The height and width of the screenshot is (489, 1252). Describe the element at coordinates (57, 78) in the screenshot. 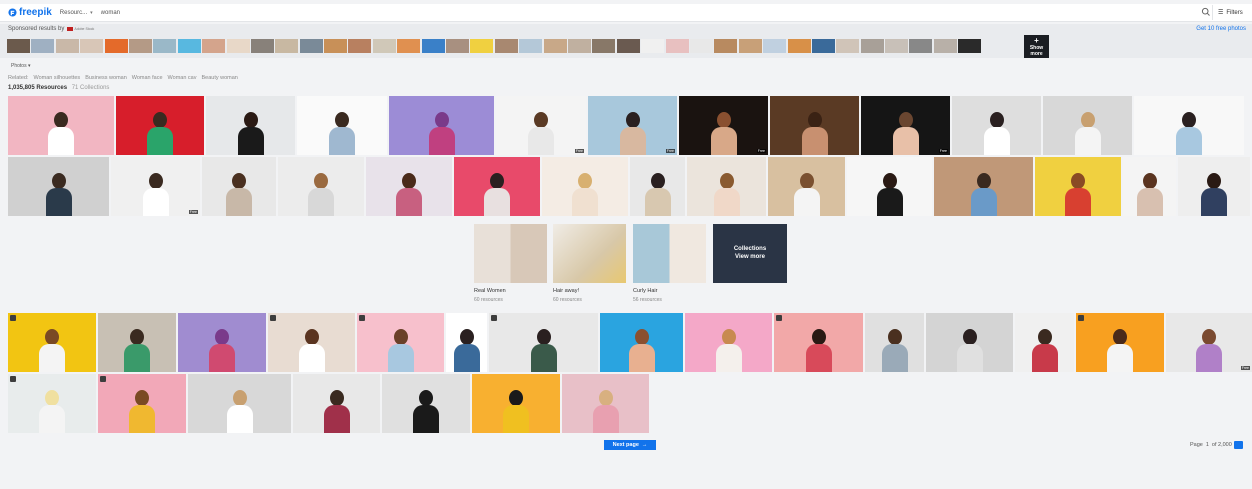

I see `related-link: Woman silhouettes` at that location.